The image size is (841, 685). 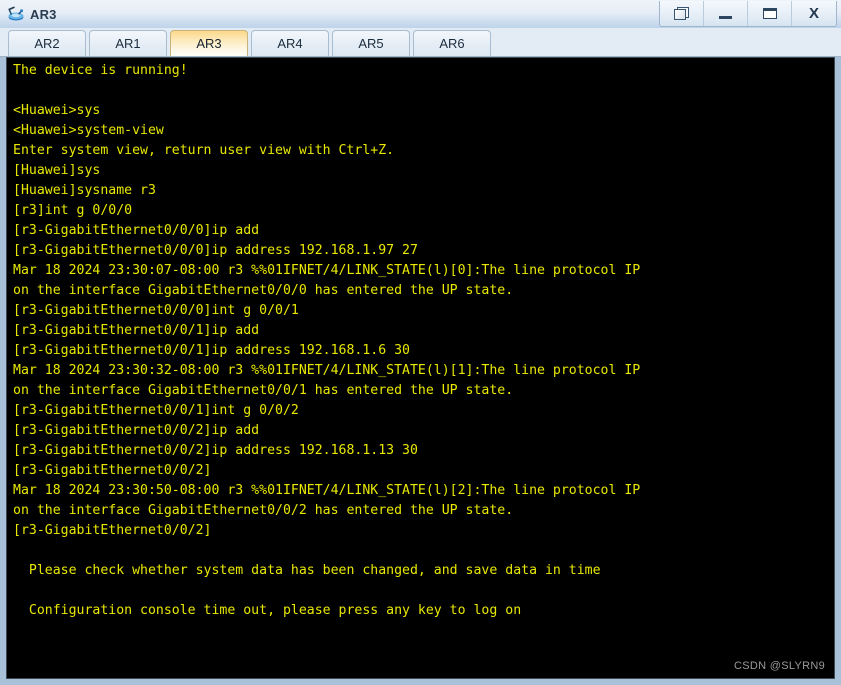 I want to click on console-line: [Huawei]sys, so click(x=57, y=170).